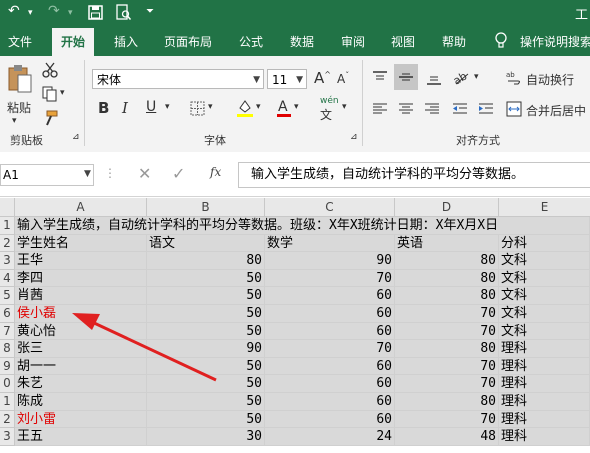  Describe the element at coordinates (380, 78) in the screenshot. I see `align-top-icon` at that location.